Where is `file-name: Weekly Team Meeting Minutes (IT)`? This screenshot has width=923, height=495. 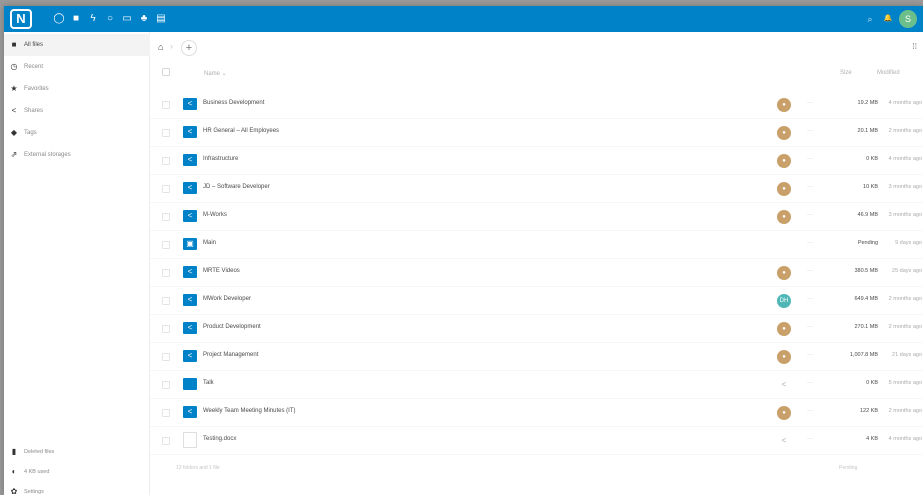 file-name: Weekly Team Meeting Minutes (IT) is located at coordinates (249, 411).